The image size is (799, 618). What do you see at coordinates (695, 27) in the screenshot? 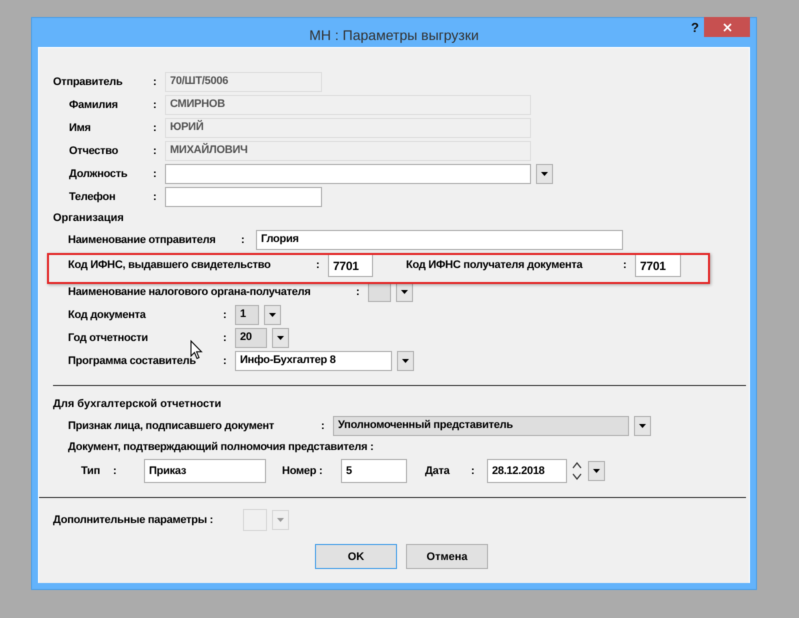
I see `help-button: ?` at bounding box center [695, 27].